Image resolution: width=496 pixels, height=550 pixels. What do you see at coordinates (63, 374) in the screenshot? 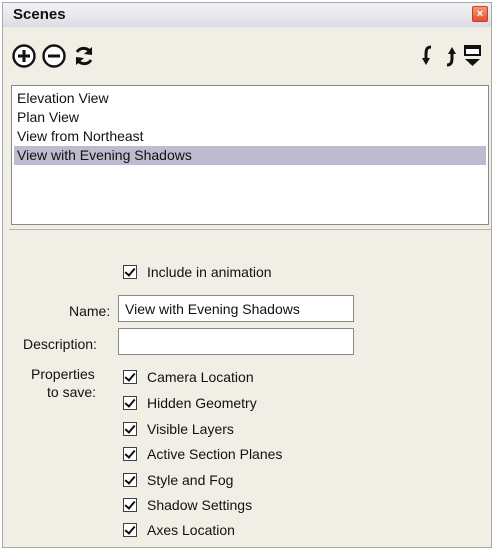
I see `properties-label: Properties` at bounding box center [63, 374].